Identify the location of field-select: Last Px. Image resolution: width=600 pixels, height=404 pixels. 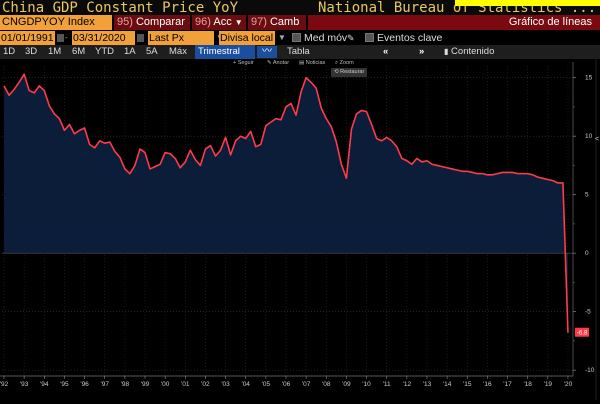
(181, 38).